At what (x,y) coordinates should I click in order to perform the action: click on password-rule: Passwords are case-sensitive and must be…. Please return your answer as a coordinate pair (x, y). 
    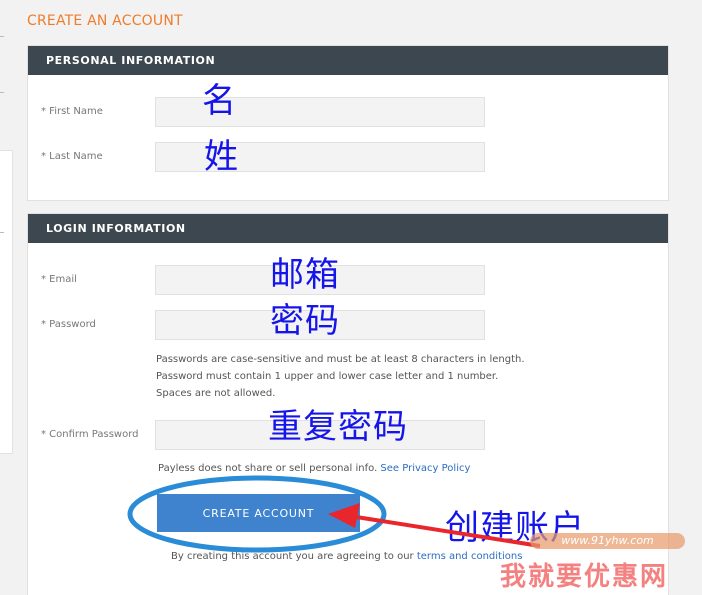
    Looking at the image, I should click on (340, 359).